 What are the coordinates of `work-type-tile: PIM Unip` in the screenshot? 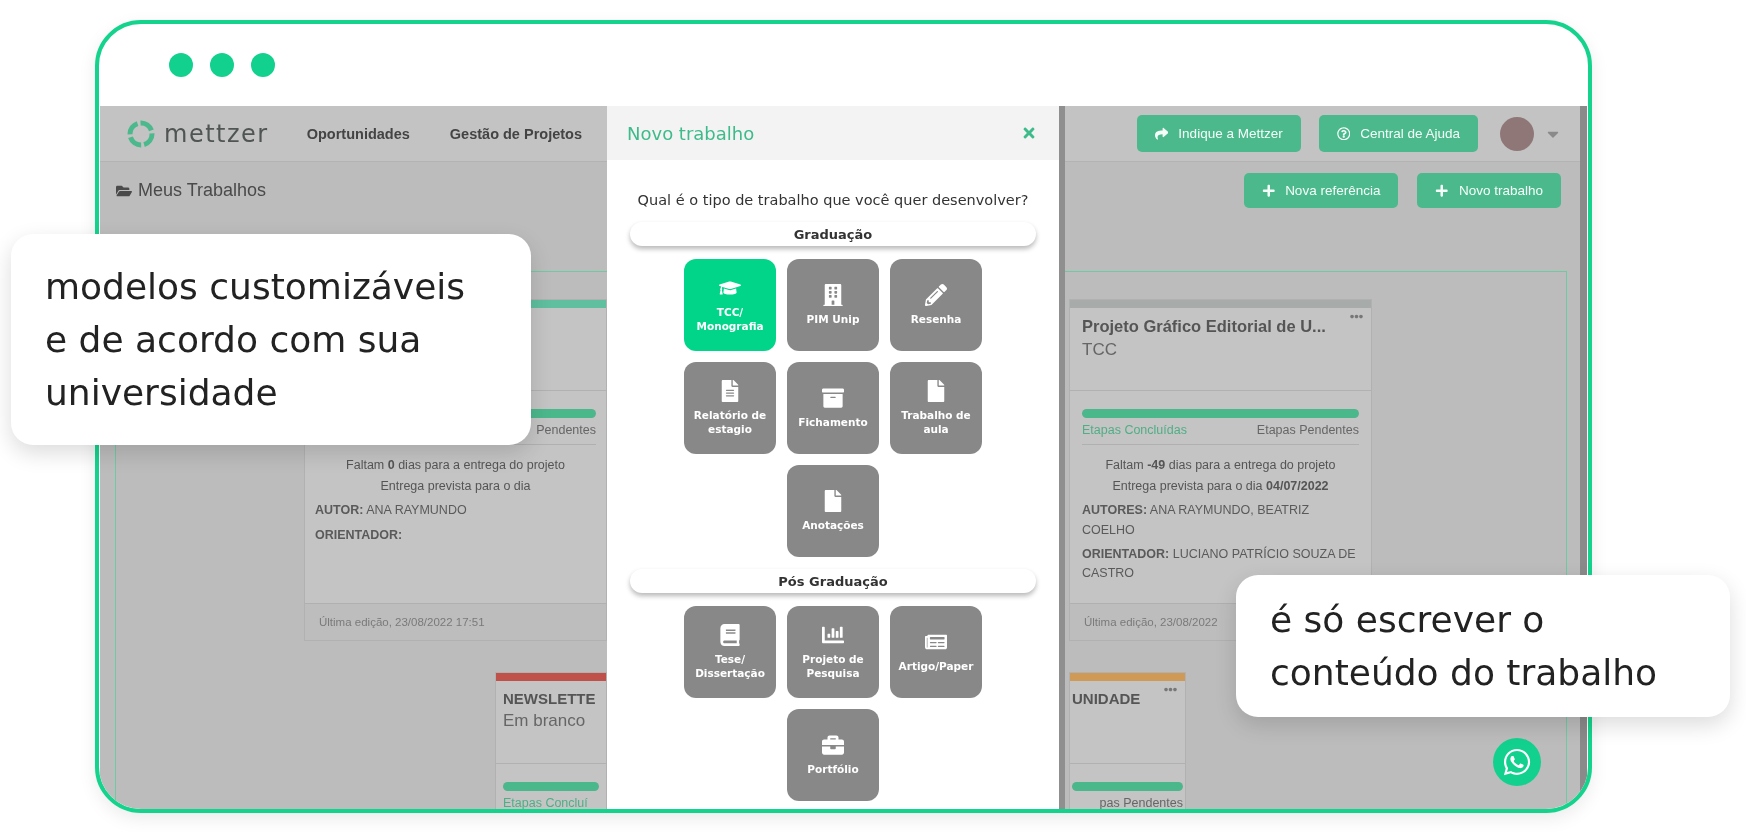 It's located at (833, 305).